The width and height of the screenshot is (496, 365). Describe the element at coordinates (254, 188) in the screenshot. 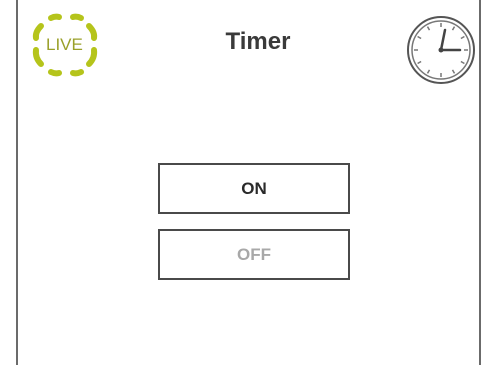

I see `on-button: ON` at that location.